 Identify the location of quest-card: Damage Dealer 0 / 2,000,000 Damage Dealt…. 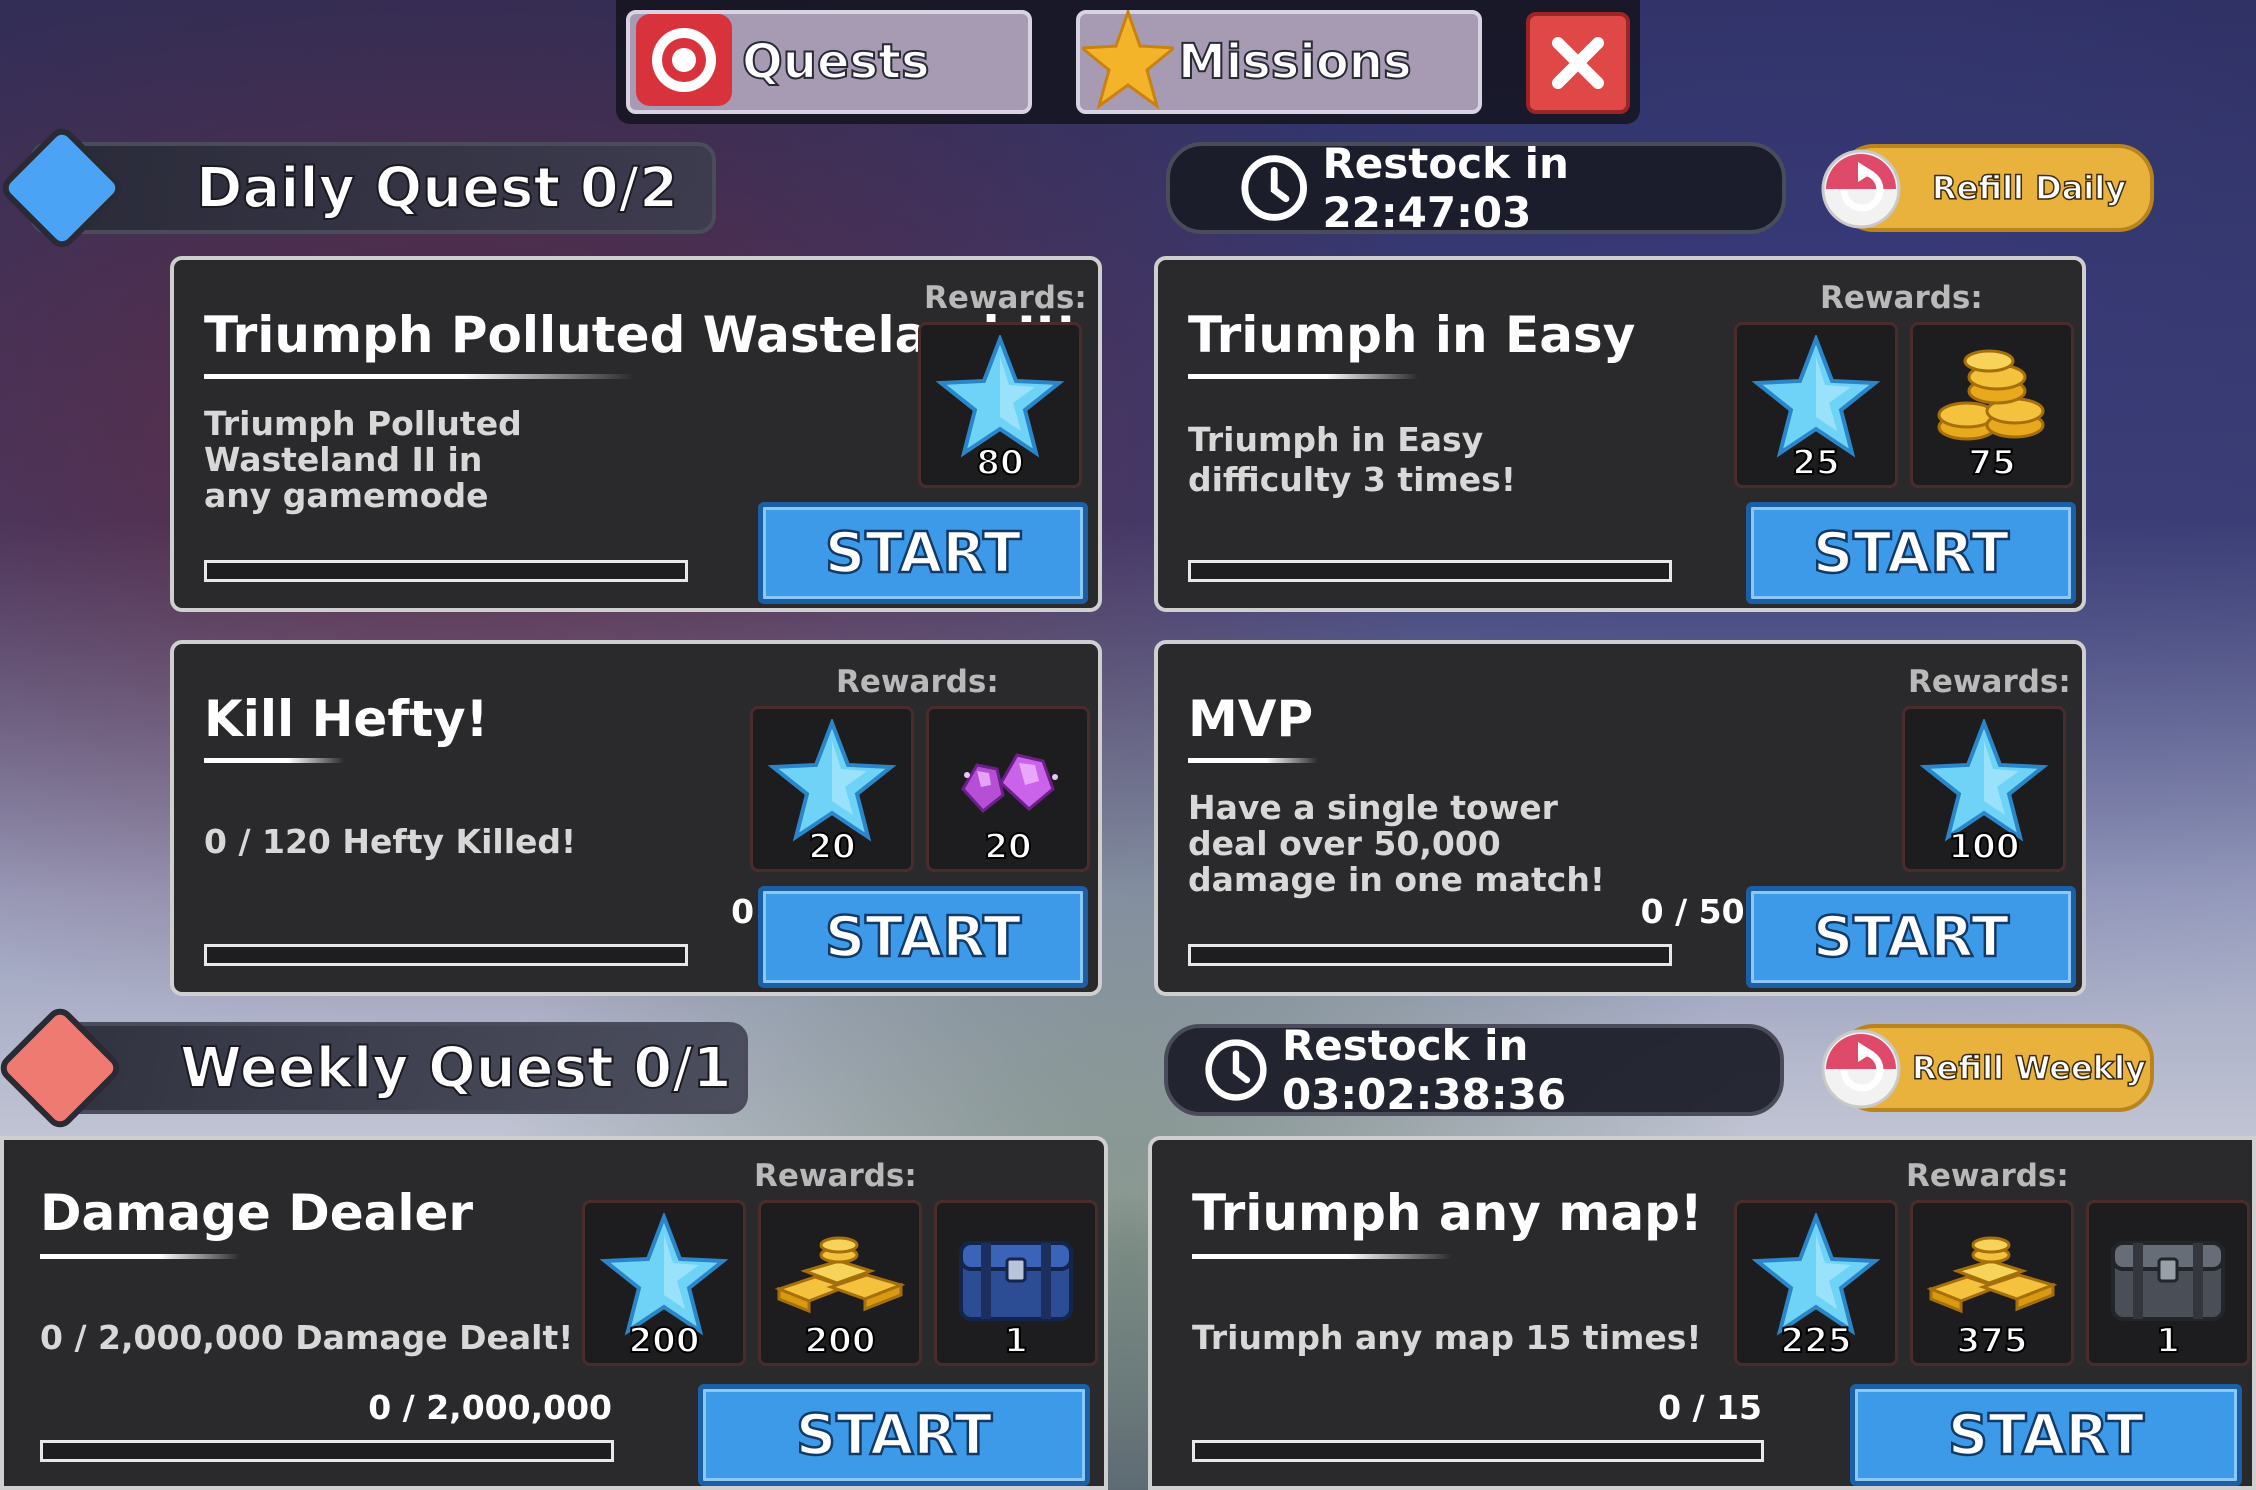
(554, 1313).